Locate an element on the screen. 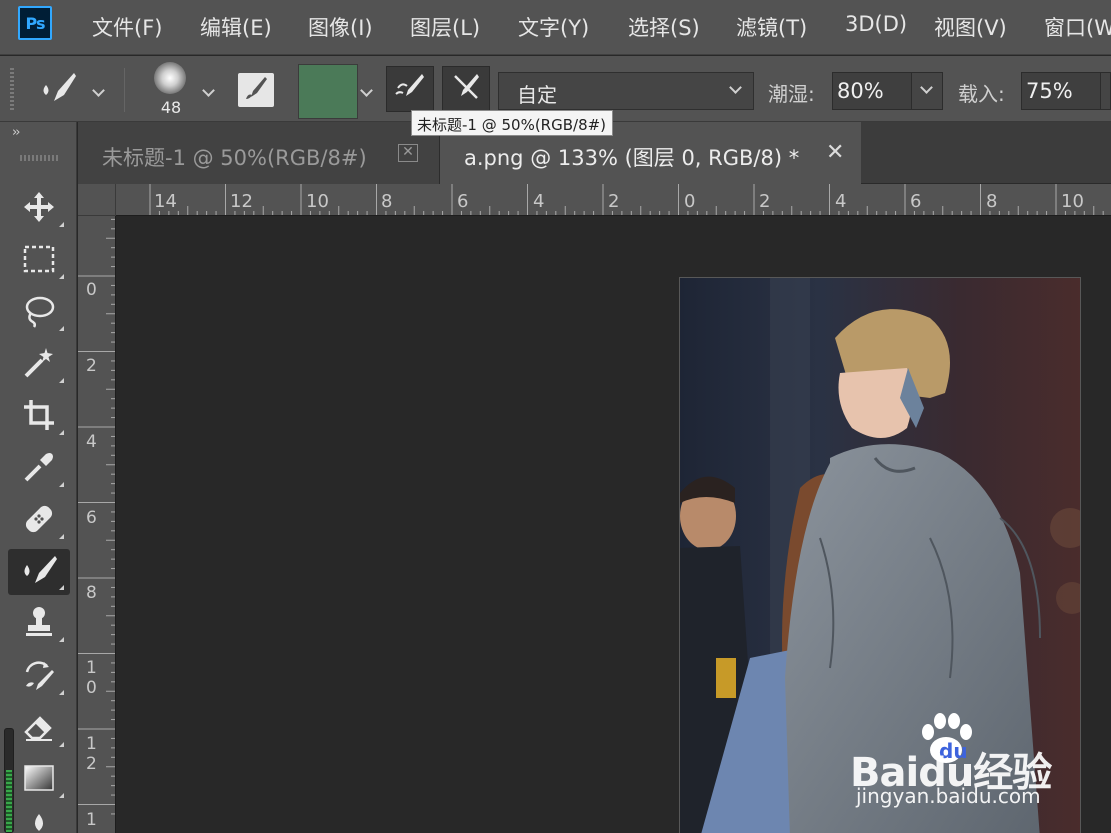  tab-label: 未标题-1 @ 50%(RGB/8#) is located at coordinates (234, 158).